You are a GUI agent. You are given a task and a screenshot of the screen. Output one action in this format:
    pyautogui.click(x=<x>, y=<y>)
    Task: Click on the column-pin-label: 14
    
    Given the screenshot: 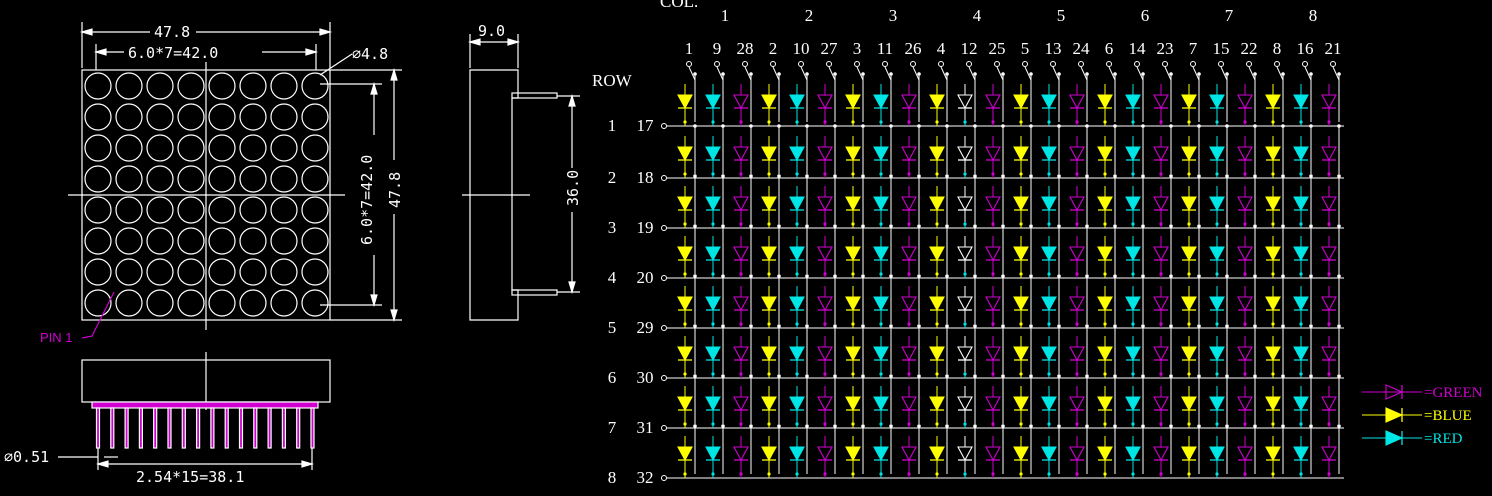 What is the action you would take?
    pyautogui.click(x=1138, y=48)
    